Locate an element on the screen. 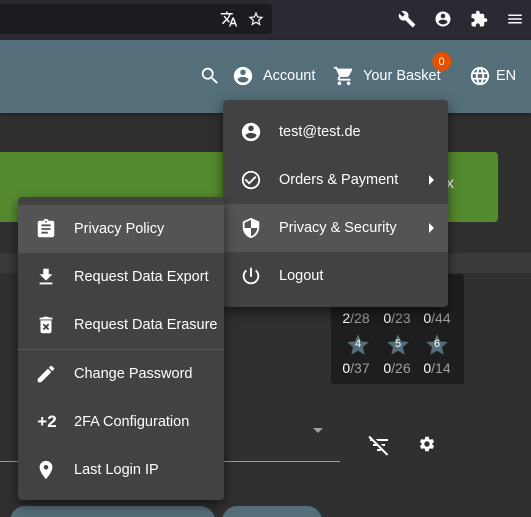  score-value: 2/28 is located at coordinates (356, 318).